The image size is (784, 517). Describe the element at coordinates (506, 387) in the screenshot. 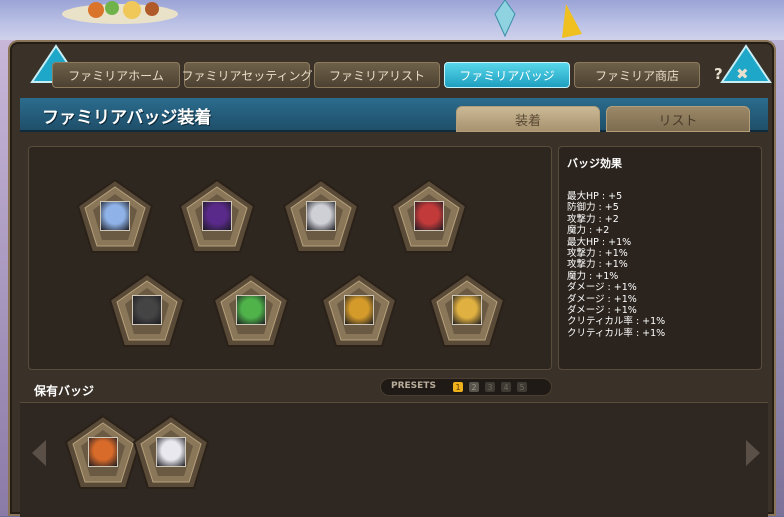

I see `preset-button-4: 4` at that location.